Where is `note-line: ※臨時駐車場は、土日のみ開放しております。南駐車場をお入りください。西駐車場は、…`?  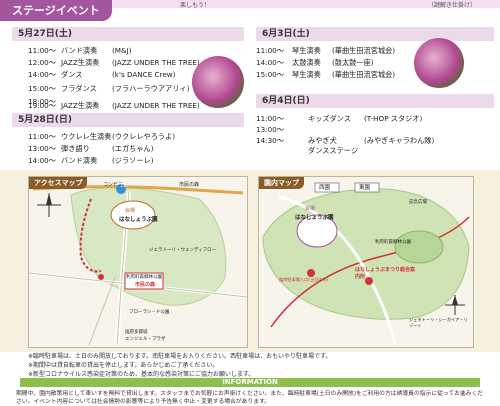
note-line: ※臨時駐車場は、土日のみ開放しております。南駐車場をお入りください。西駐車場は、… is located at coordinates (180, 356).